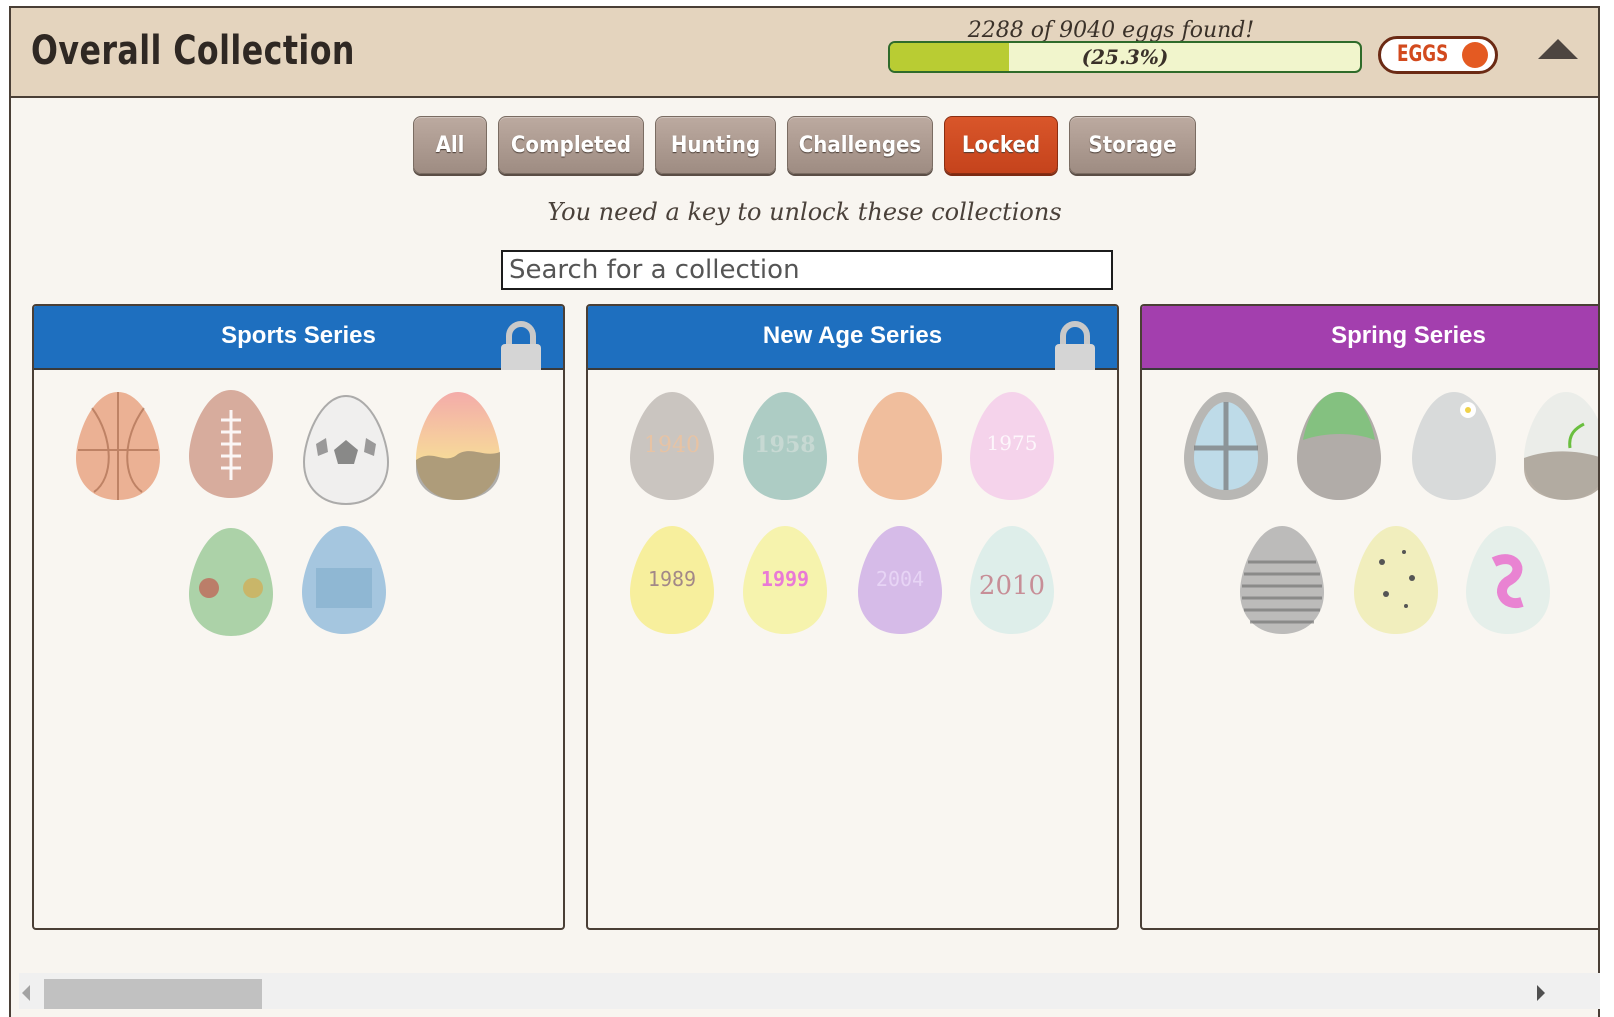 This screenshot has width=1614, height=1017. What do you see at coordinates (344, 579) in the screenshot?
I see `touchdown-egg-icon` at bounding box center [344, 579].